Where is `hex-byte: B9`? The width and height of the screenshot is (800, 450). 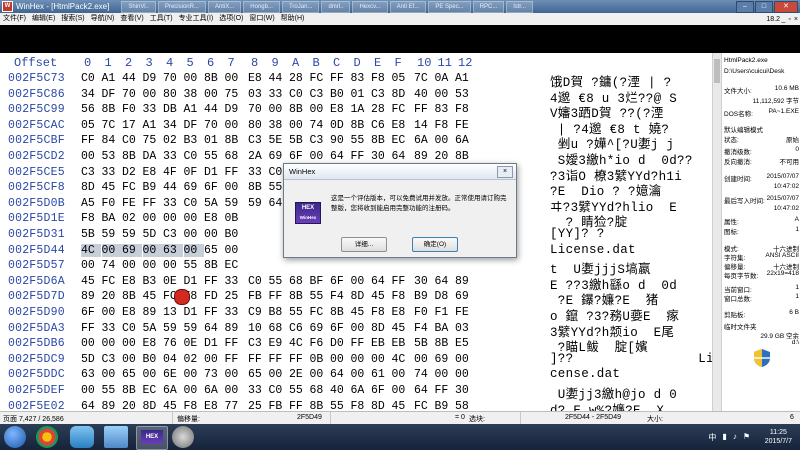 hex-byte: B9 is located at coordinates (424, 296).